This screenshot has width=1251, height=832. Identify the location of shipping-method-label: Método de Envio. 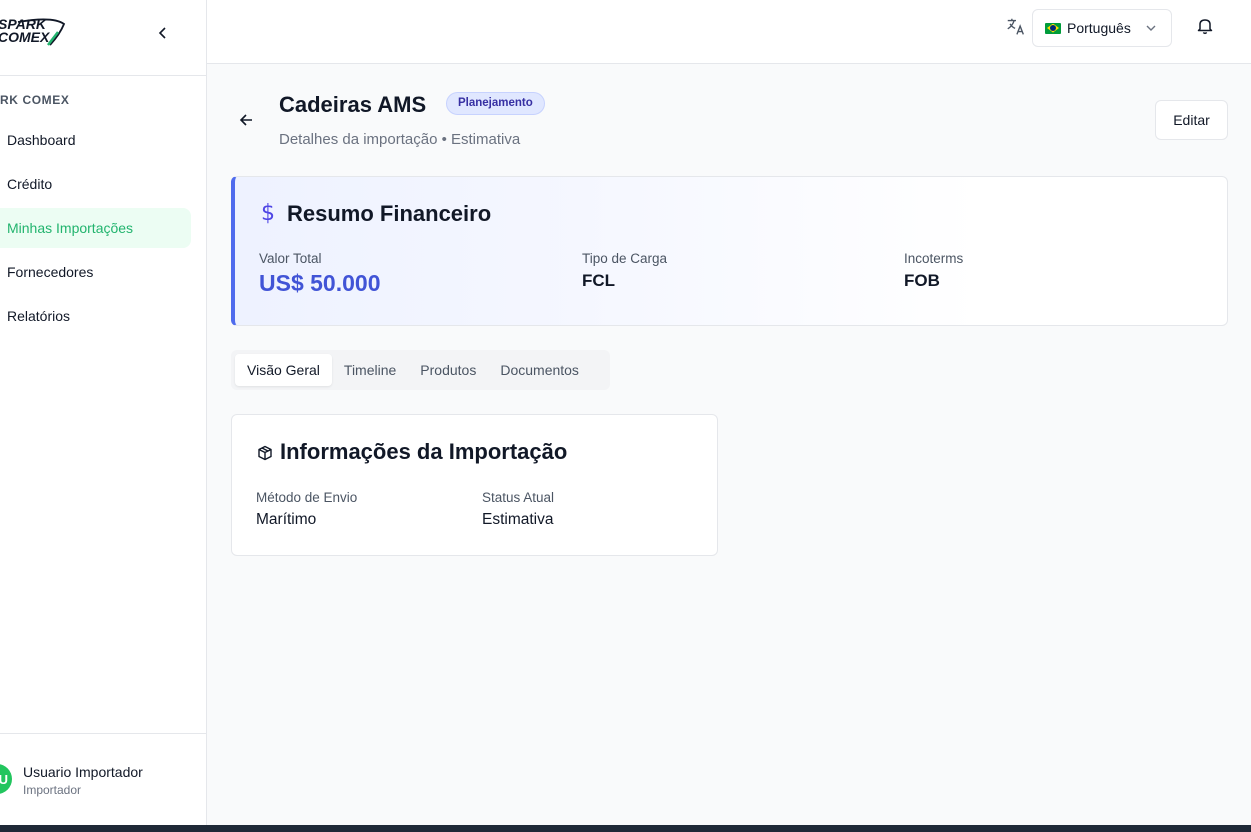
(307, 497).